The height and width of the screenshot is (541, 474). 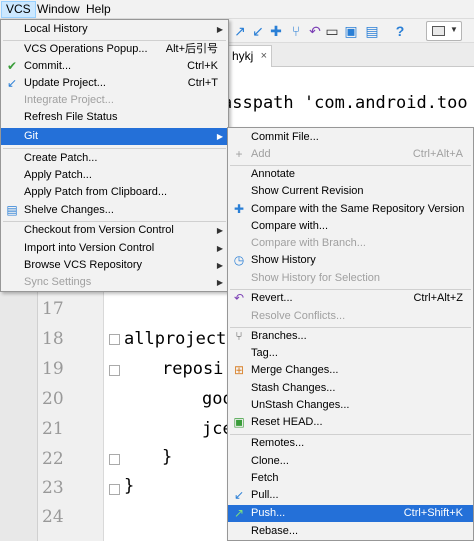 What do you see at coordinates (350, 513) in the screenshot?
I see `menu-item-push: ↗ Push... Ctrl+Shift+K` at bounding box center [350, 513].